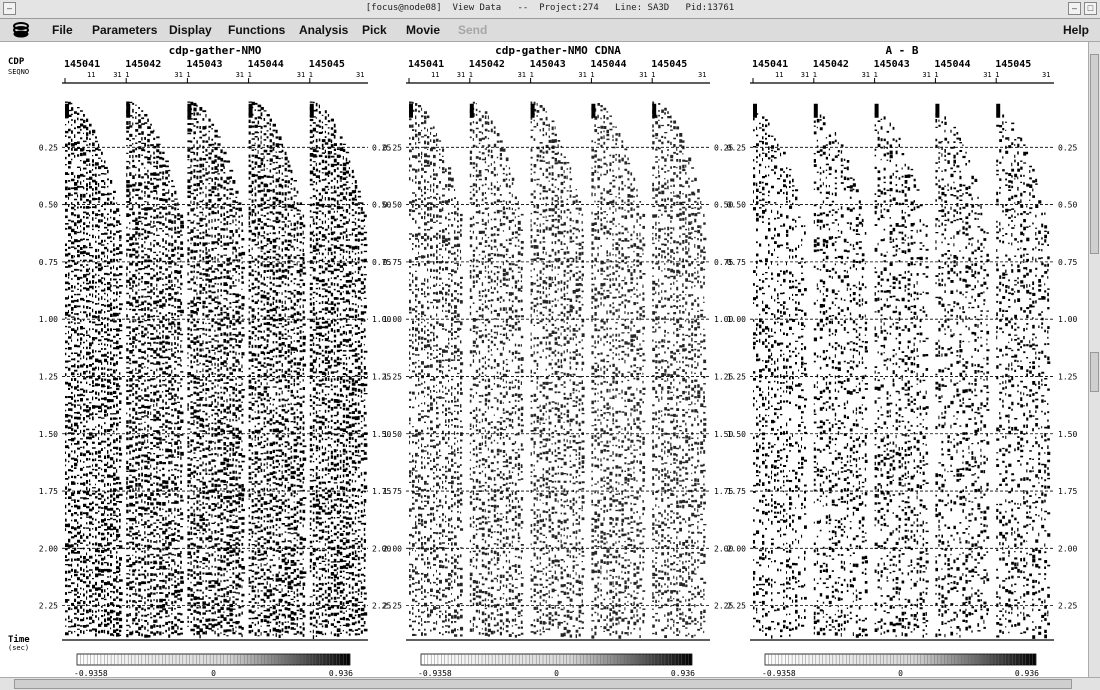  What do you see at coordinates (16, 62) in the screenshot?
I see `cdp-axis-label: CDP` at bounding box center [16, 62].